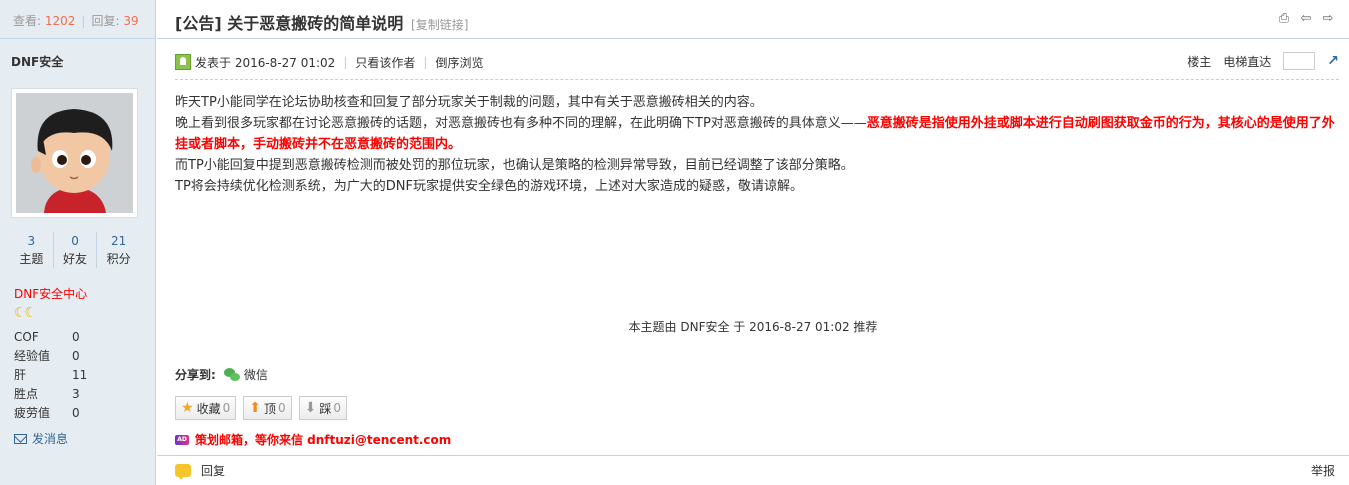  I want to click on divider-line, so click(757, 79).